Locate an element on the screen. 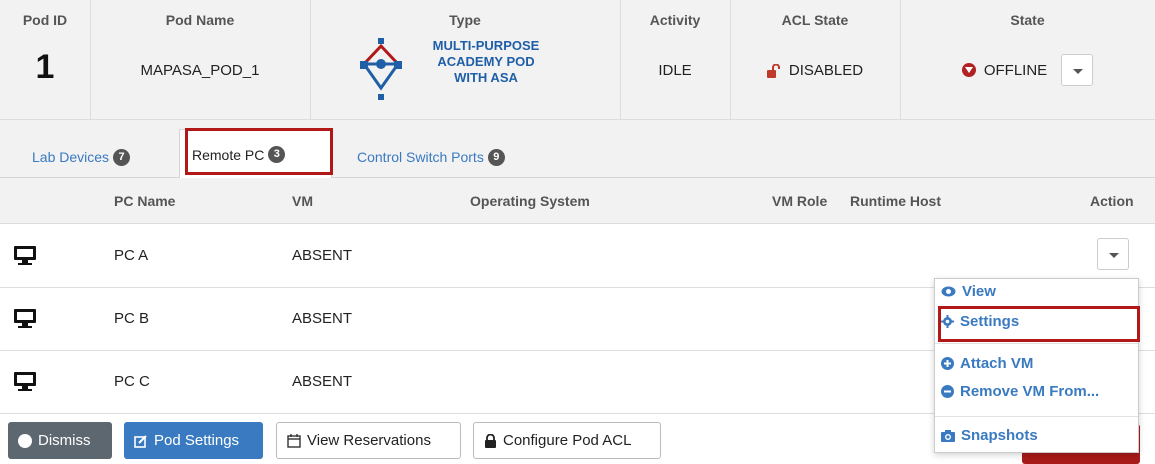 This screenshot has width=1155, height=464. state-column: State OFFLINE is located at coordinates (1027, 60).